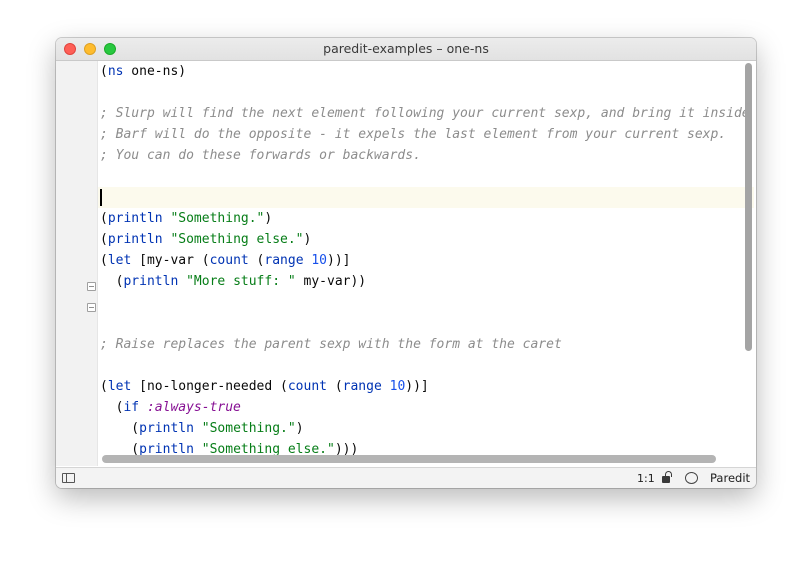 The width and height of the screenshot is (812, 562). Describe the element at coordinates (646, 478) in the screenshot. I see `caret-position: 1:1` at that location.